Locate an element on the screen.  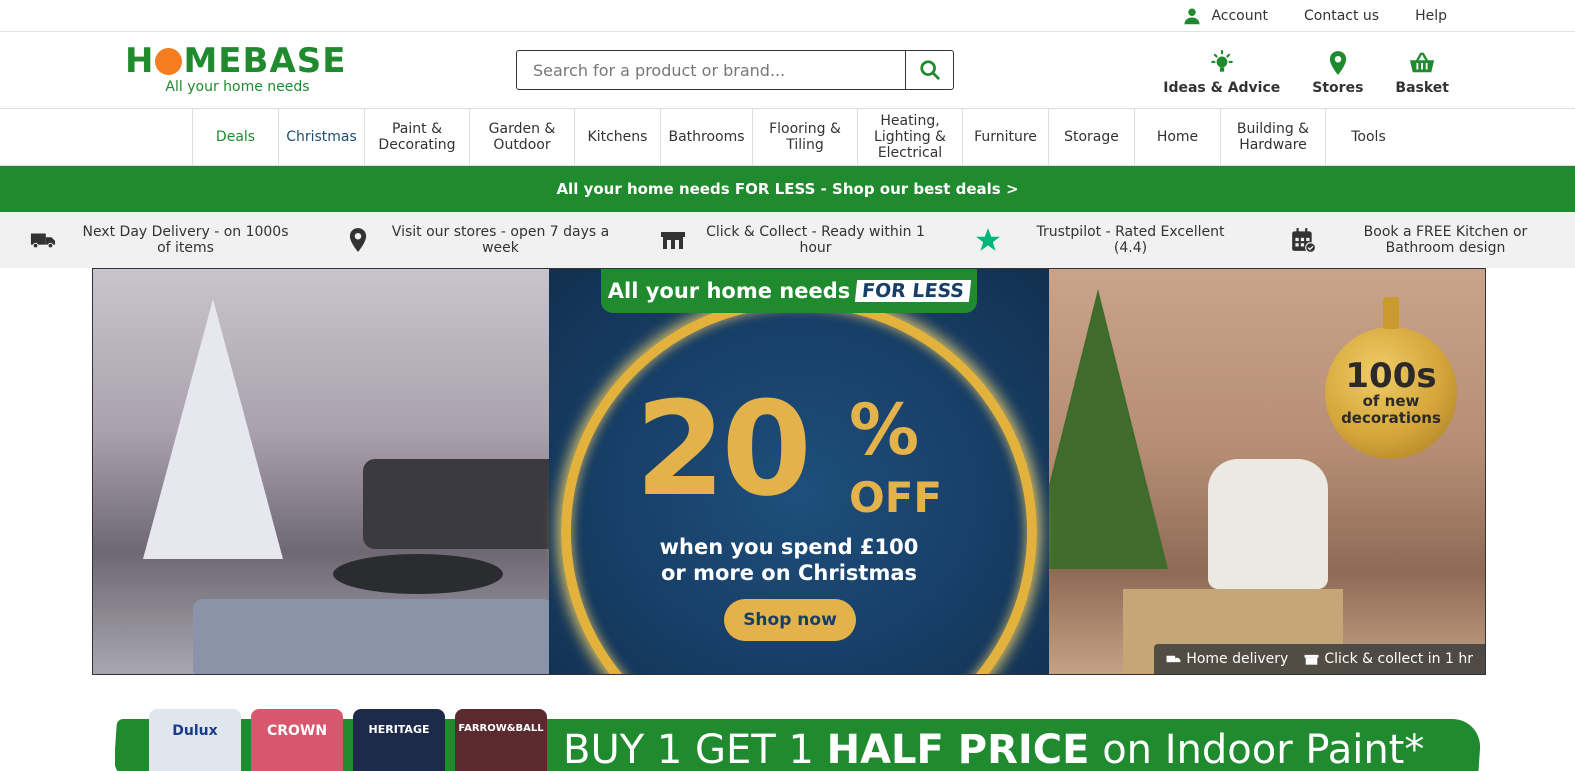
bauble-line1: 100s is located at coordinates (1391, 376).